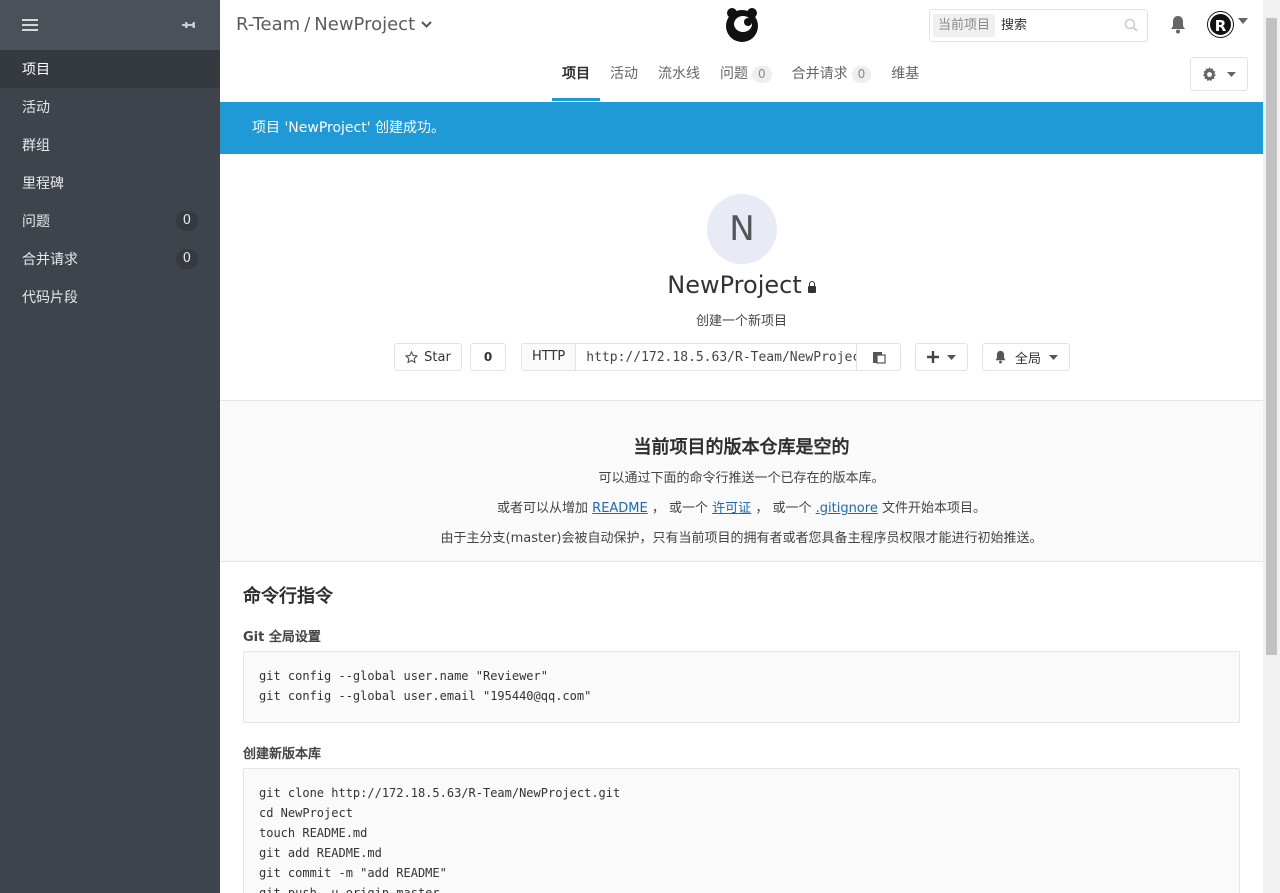 The height and width of the screenshot is (893, 1280). I want to click on sidebar-item-label: 合并请求, so click(50, 260).